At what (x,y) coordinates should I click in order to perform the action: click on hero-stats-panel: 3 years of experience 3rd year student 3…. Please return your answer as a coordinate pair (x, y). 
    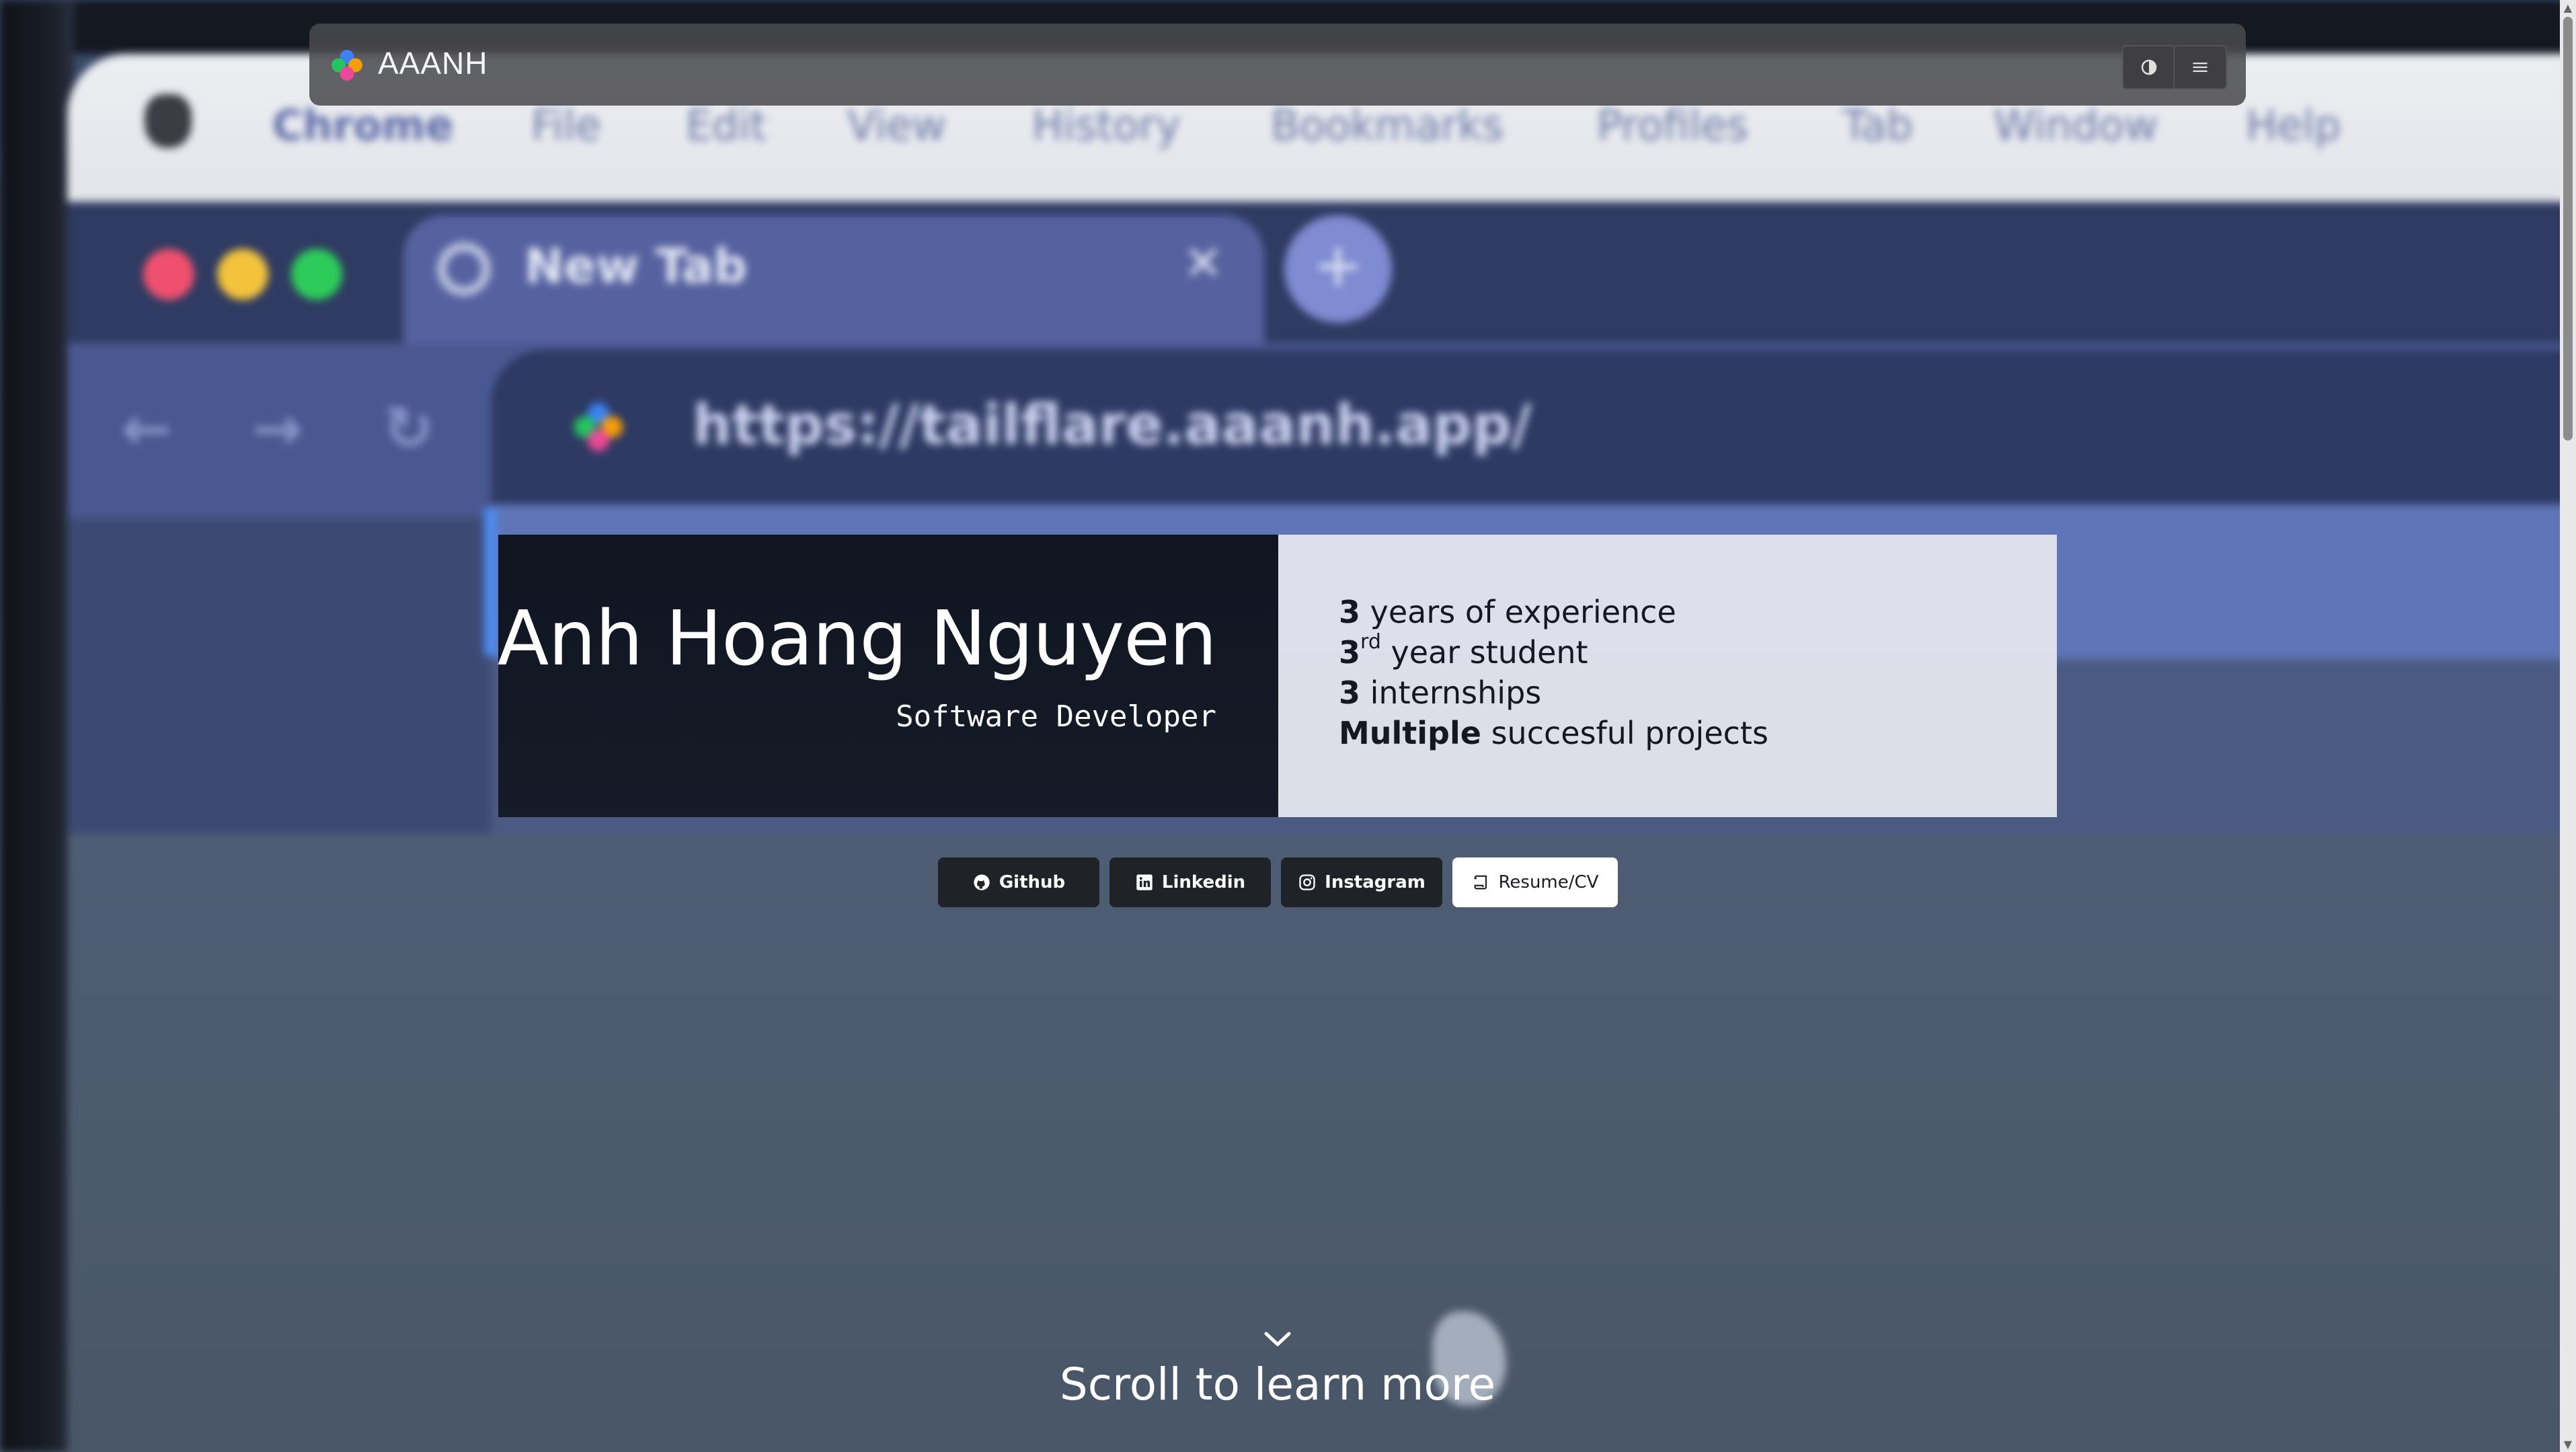
    Looking at the image, I should click on (1668, 676).